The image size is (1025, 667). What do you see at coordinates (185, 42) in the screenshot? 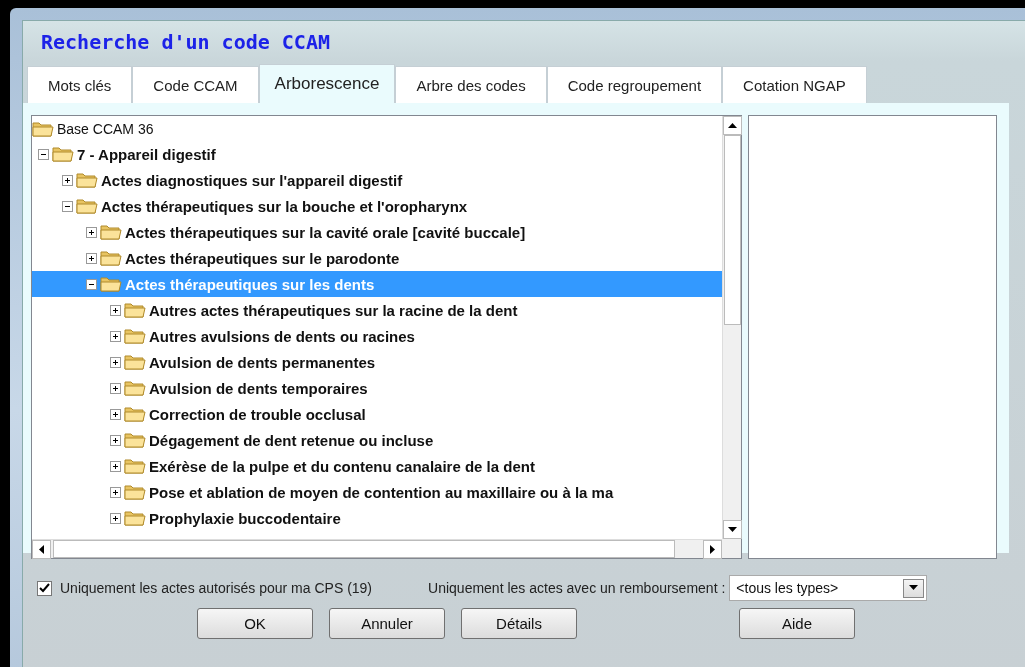
I see `window-title: Recherche d'un code CCAM` at bounding box center [185, 42].